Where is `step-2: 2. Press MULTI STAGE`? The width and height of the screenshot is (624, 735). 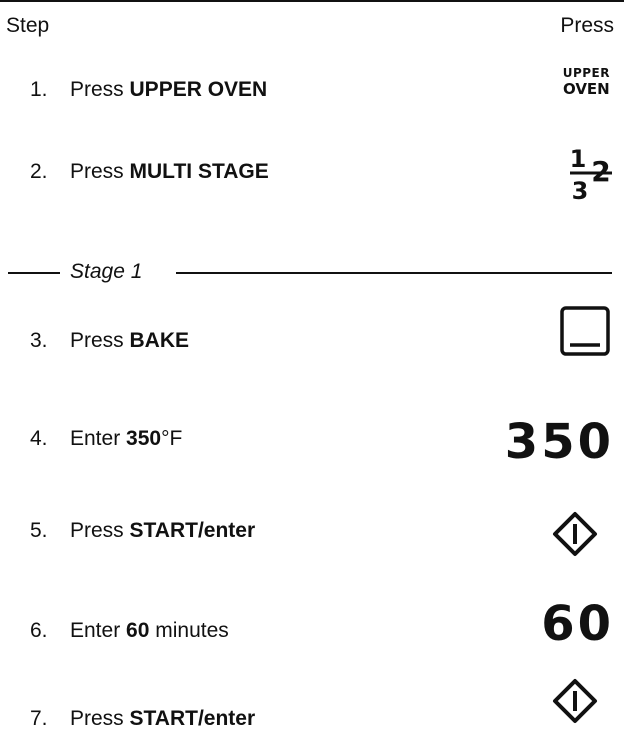
step-2: 2. Press MULTI STAGE is located at coordinates (149, 172).